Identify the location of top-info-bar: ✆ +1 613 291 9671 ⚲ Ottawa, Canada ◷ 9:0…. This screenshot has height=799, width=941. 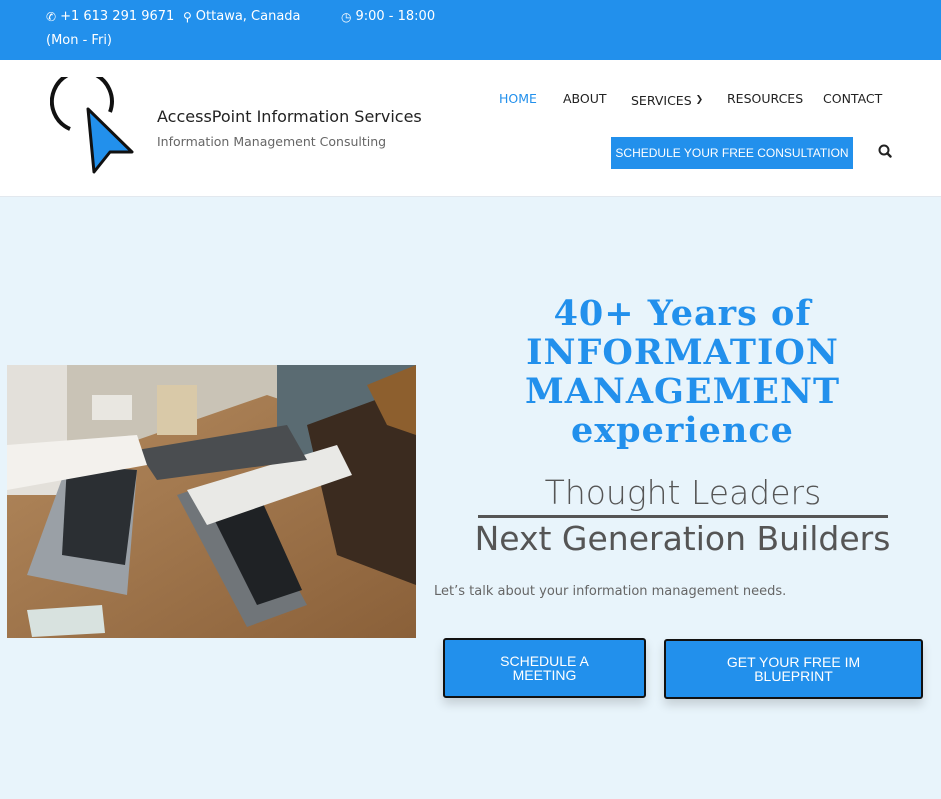
(470, 30).